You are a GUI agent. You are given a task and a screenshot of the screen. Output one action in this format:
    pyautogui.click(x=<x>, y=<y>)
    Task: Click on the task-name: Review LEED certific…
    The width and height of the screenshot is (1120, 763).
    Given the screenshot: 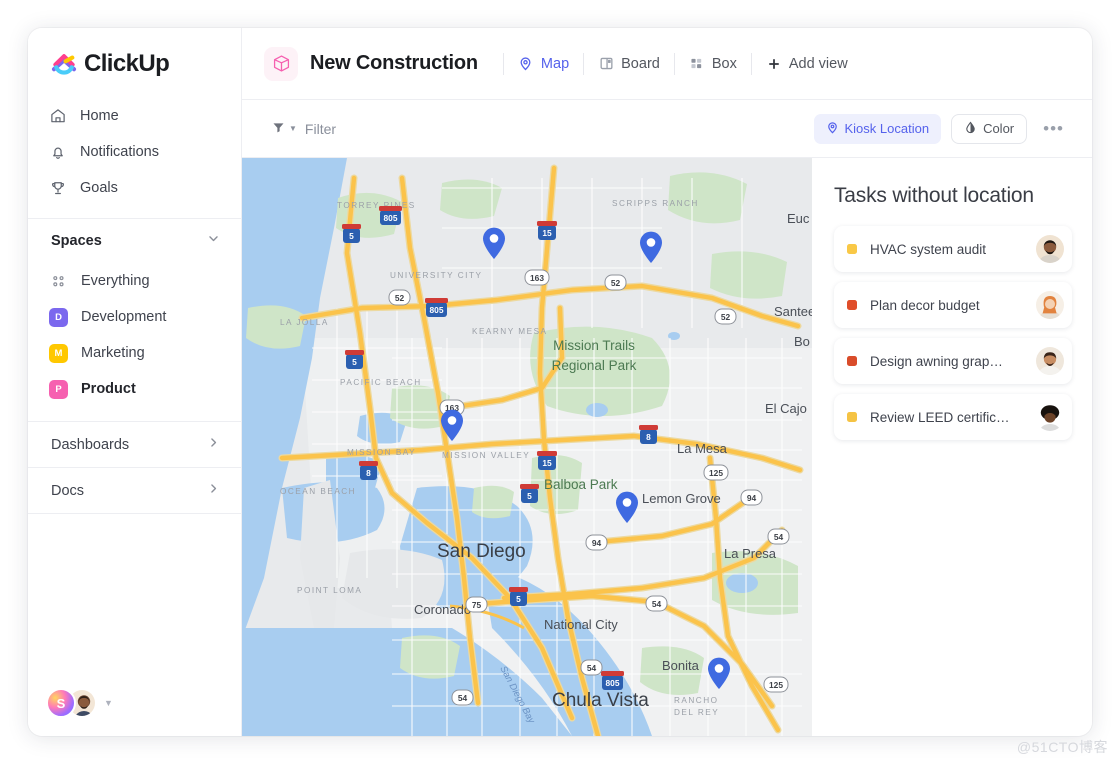 What is the action you would take?
    pyautogui.click(x=940, y=417)
    